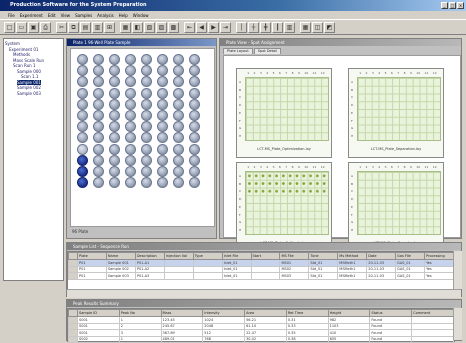 This screenshot has width=466, height=343. Describe the element at coordinates (33, 94) in the screenshot. I see `tree-item: Sample 003` at that location.